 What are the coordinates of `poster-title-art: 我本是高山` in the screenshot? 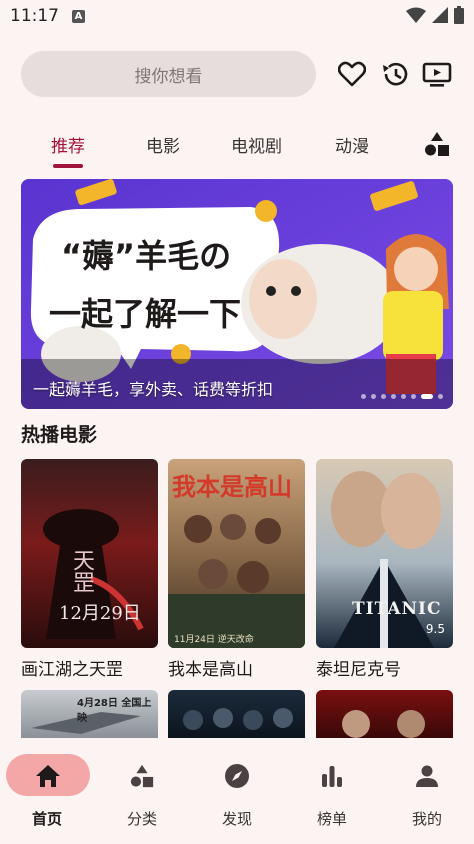 It's located at (232, 486).